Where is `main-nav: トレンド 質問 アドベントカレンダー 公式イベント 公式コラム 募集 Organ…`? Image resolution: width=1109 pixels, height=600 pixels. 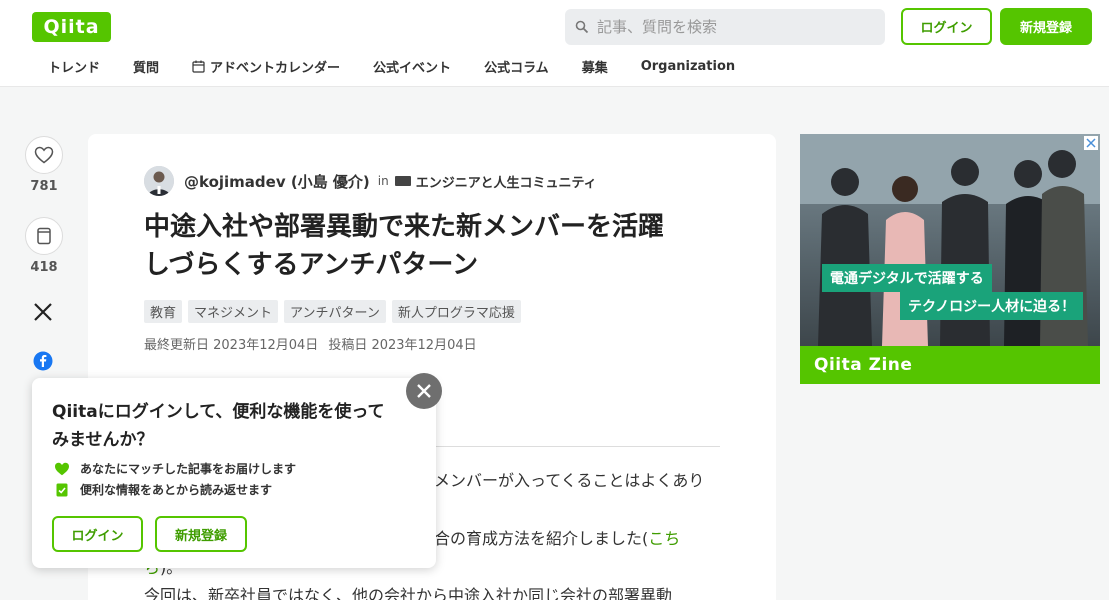
main-nav: トレンド 質問 アドベントカレンダー 公式イベント 公式コラム 募集 Organ… is located at coordinates (408, 66).